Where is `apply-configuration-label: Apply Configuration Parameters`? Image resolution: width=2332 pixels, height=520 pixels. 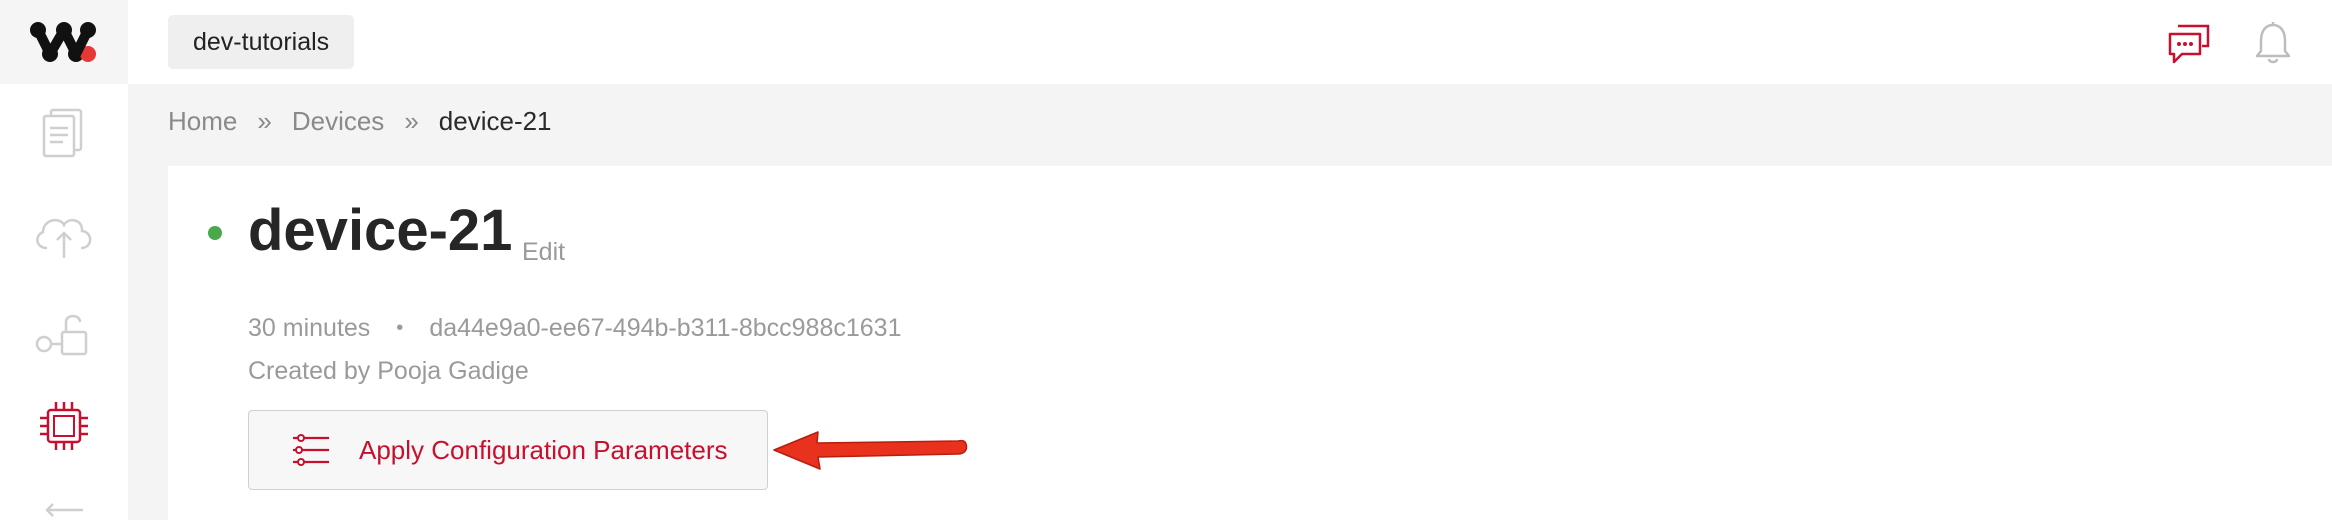 apply-configuration-label: Apply Configuration Parameters is located at coordinates (543, 449).